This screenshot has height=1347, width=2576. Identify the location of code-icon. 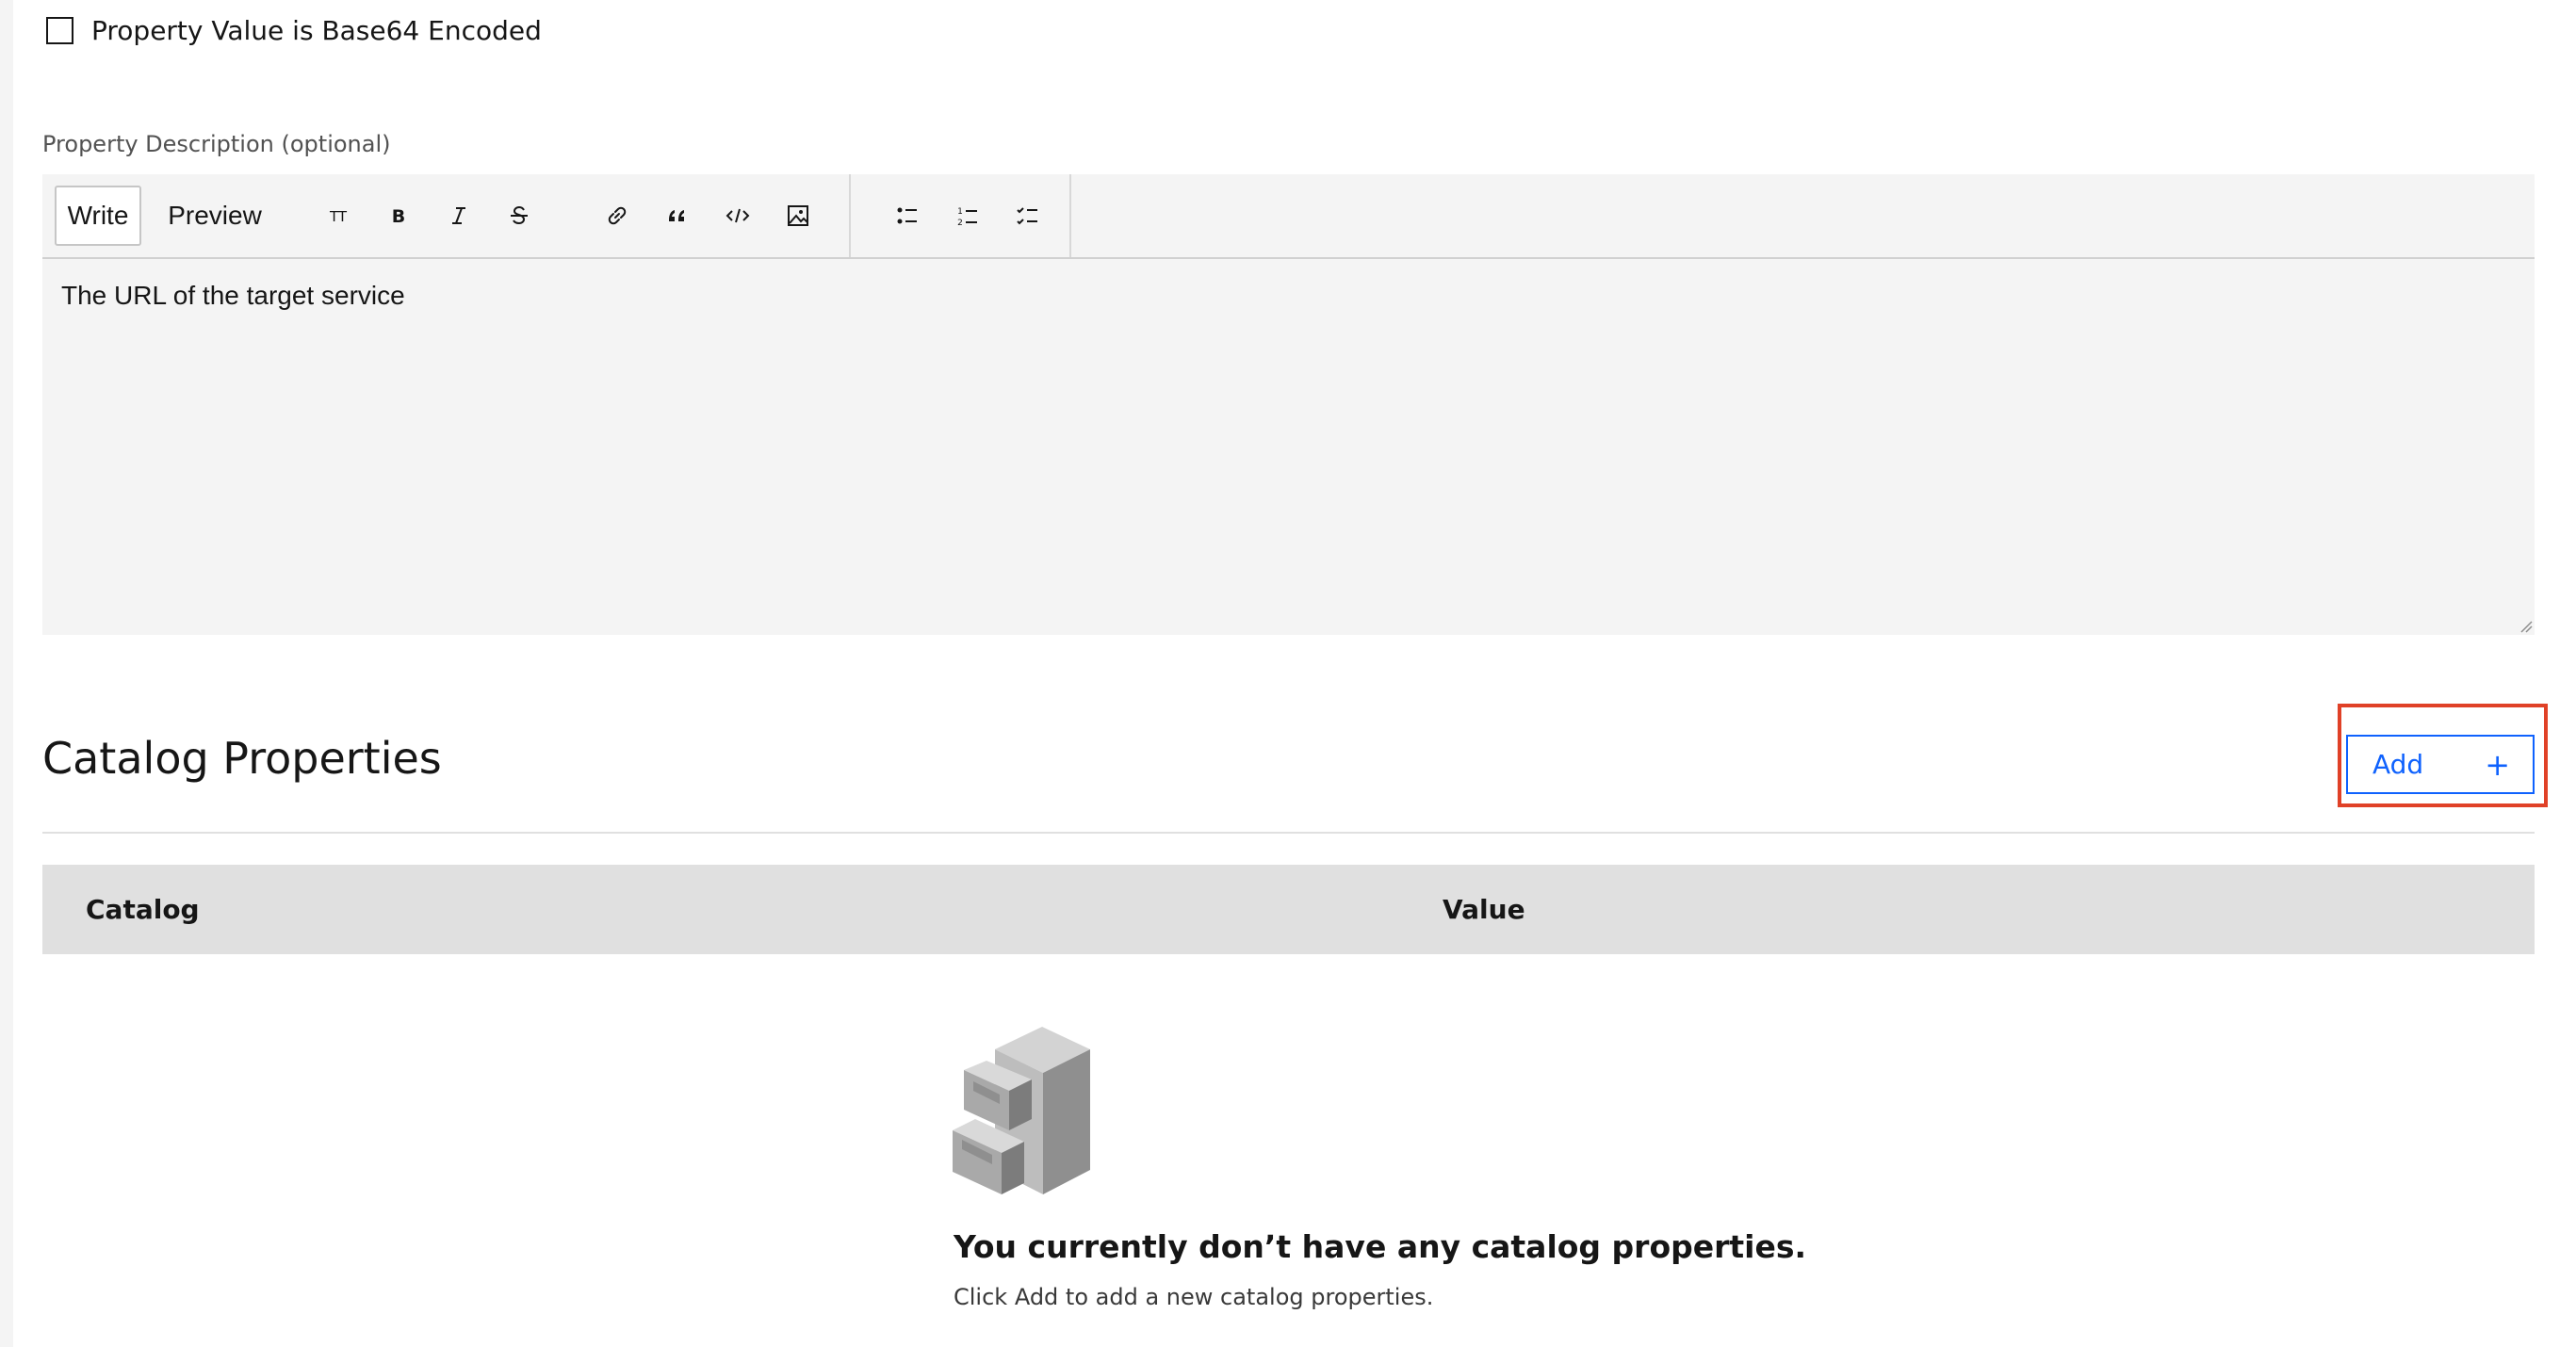
(737, 216).